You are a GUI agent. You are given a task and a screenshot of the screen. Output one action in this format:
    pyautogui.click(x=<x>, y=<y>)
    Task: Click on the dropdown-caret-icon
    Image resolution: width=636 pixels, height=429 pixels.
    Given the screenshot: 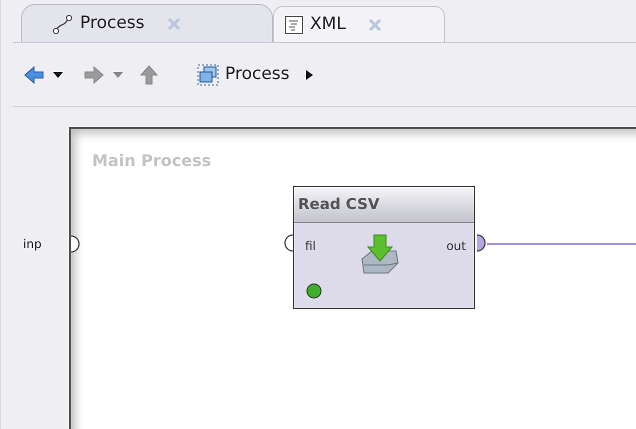 What is the action you would take?
    pyautogui.click(x=58, y=75)
    